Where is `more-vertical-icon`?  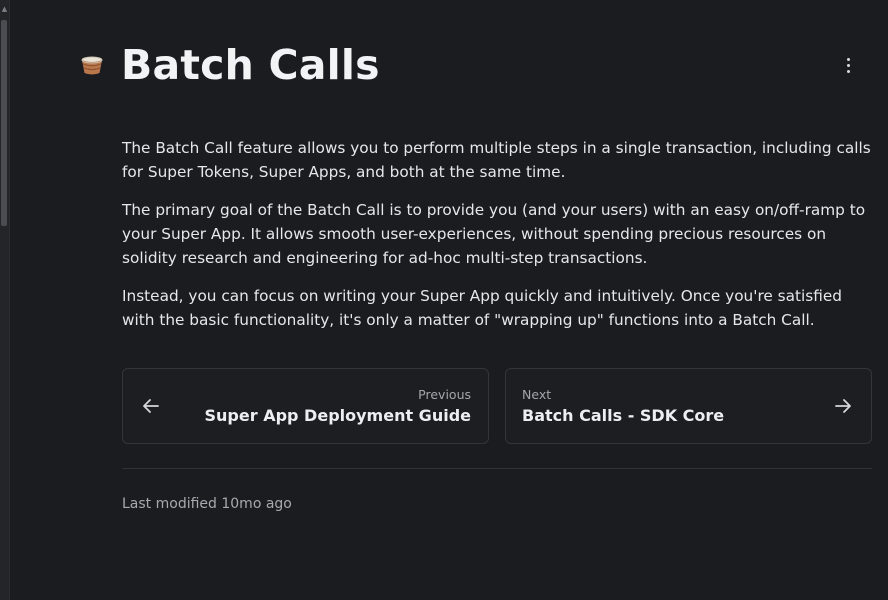
more-vertical-icon is located at coordinates (848, 65).